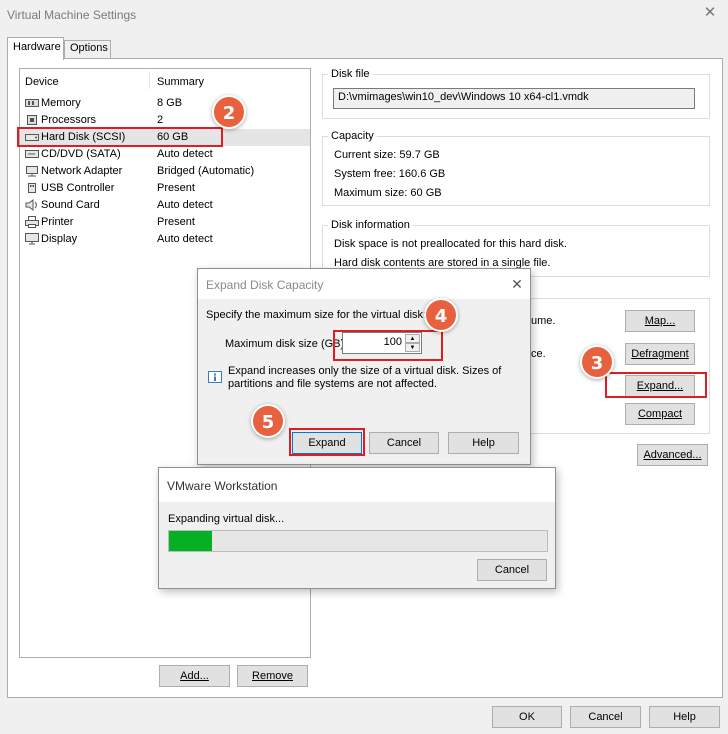  What do you see at coordinates (32, 188) in the screenshot?
I see `usb-icon` at bounding box center [32, 188].